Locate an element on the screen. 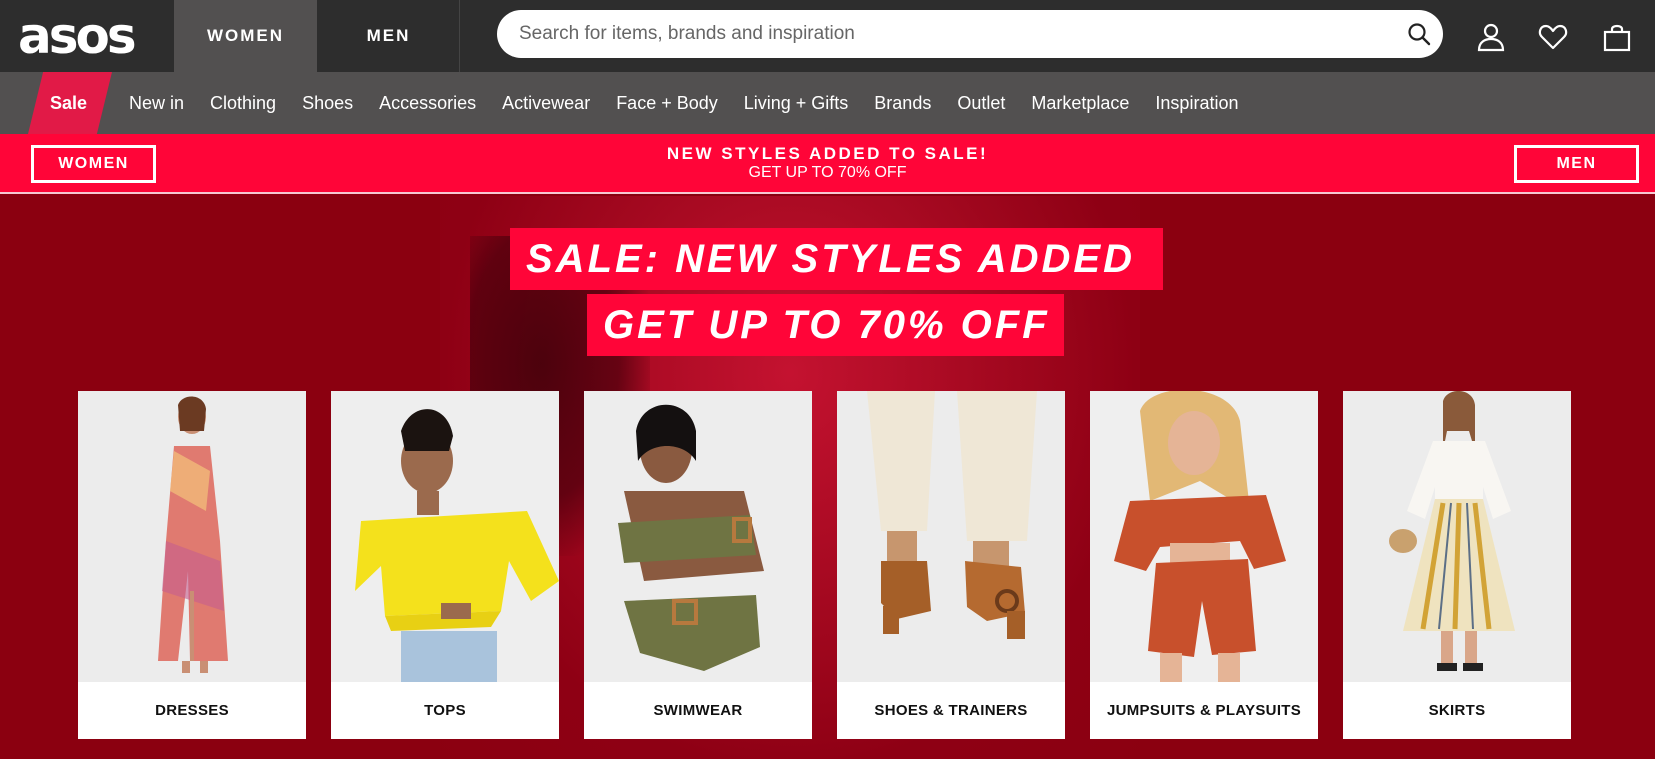 This screenshot has width=1655, height=759. category-label: SWIMWEAR is located at coordinates (698, 710).